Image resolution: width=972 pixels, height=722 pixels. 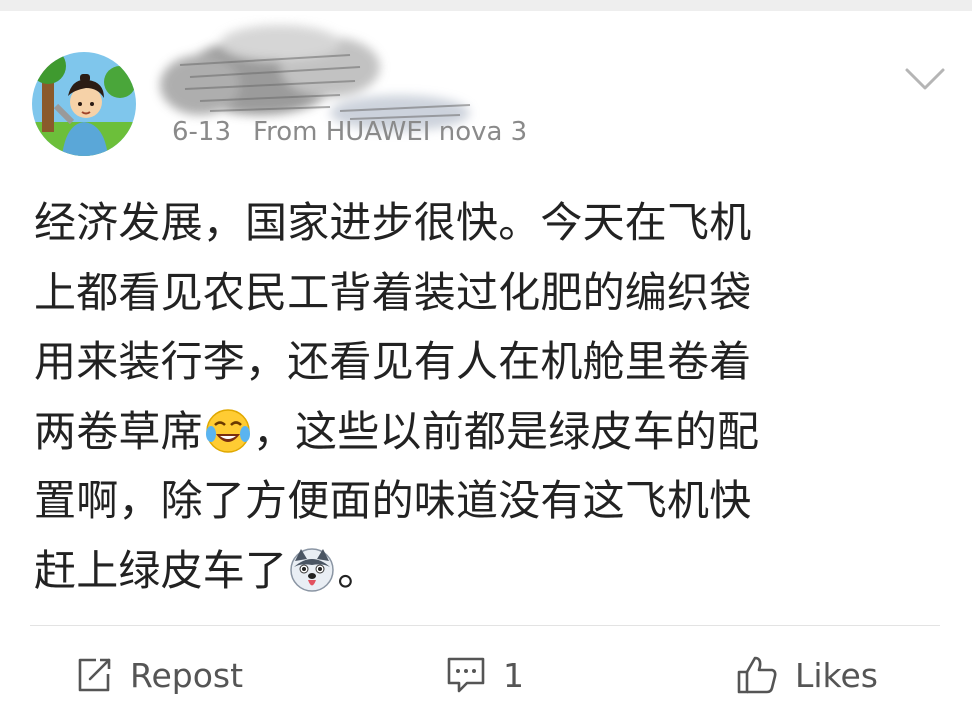 I want to click on like-button: Likes, so click(x=806, y=675).